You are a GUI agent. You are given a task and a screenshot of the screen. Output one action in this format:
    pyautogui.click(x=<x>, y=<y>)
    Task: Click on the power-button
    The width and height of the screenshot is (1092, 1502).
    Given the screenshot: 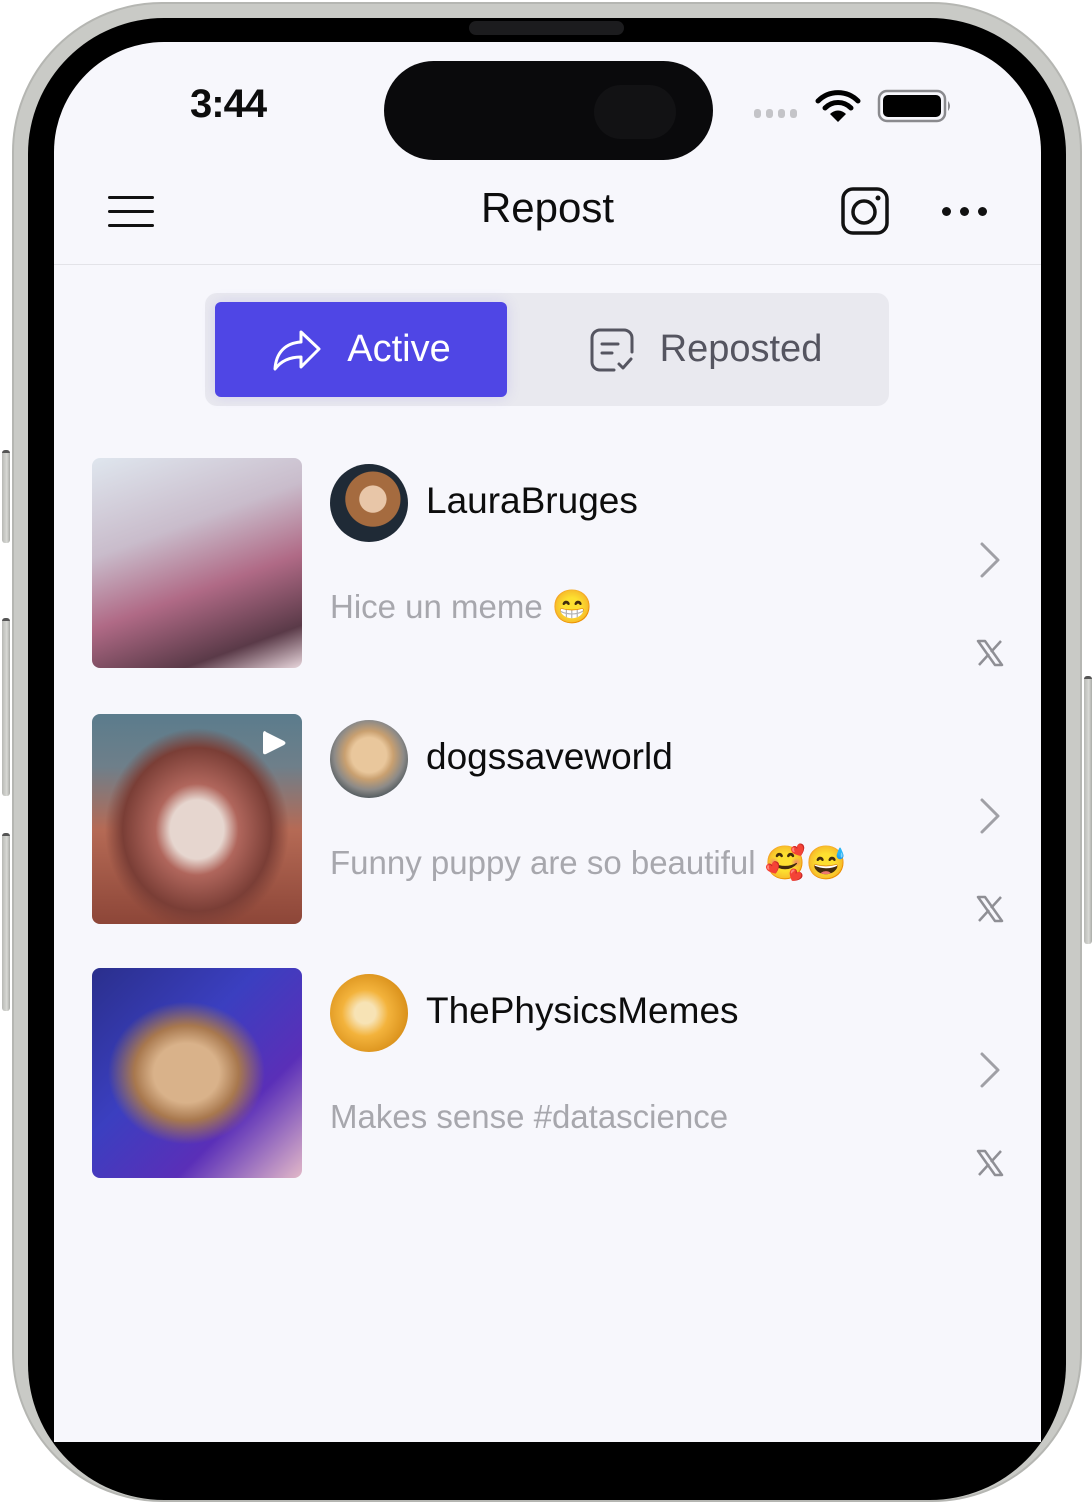 What is the action you would take?
    pyautogui.click(x=1088, y=810)
    